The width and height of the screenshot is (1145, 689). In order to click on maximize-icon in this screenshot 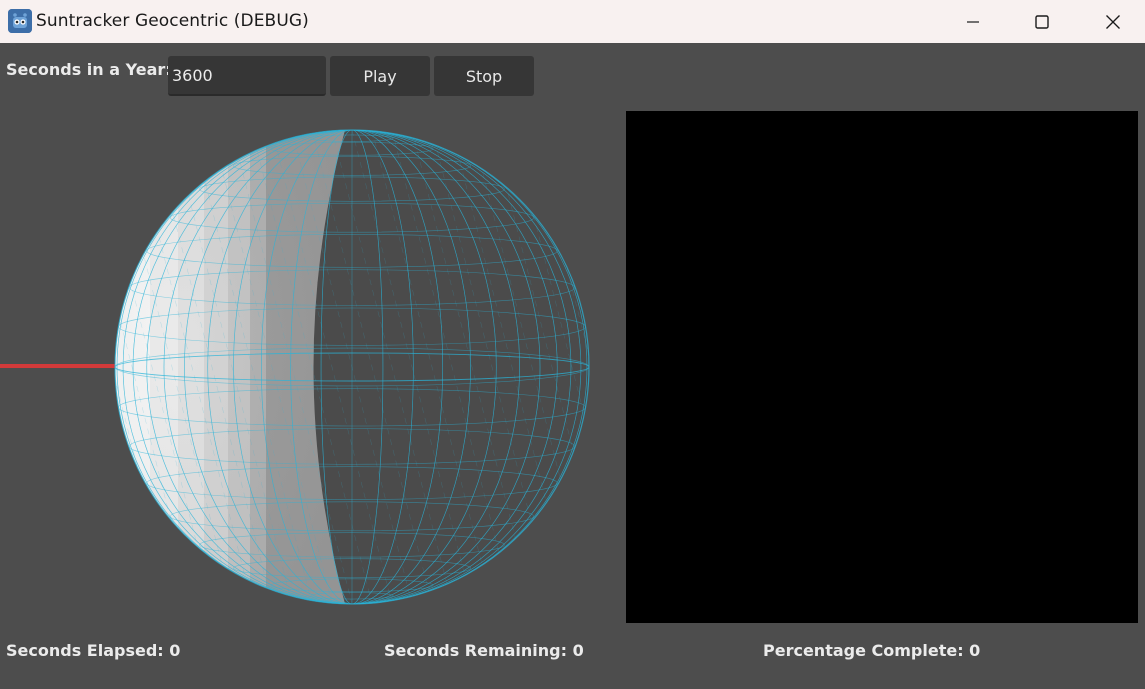, I will do `click(1042, 22)`.